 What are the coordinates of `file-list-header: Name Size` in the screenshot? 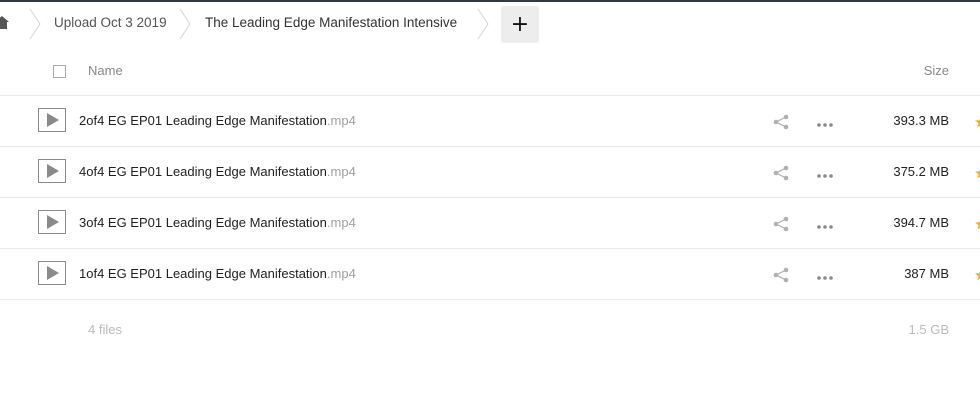 It's located at (490, 71).